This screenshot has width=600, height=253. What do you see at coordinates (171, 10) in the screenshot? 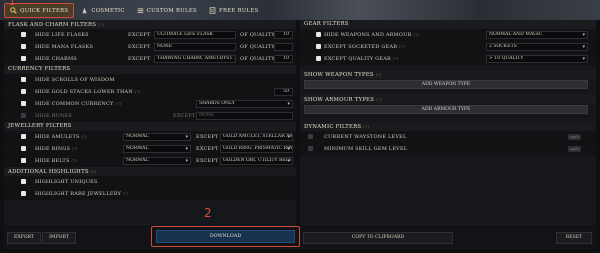
I see `tab-label: Custom Rules` at bounding box center [171, 10].